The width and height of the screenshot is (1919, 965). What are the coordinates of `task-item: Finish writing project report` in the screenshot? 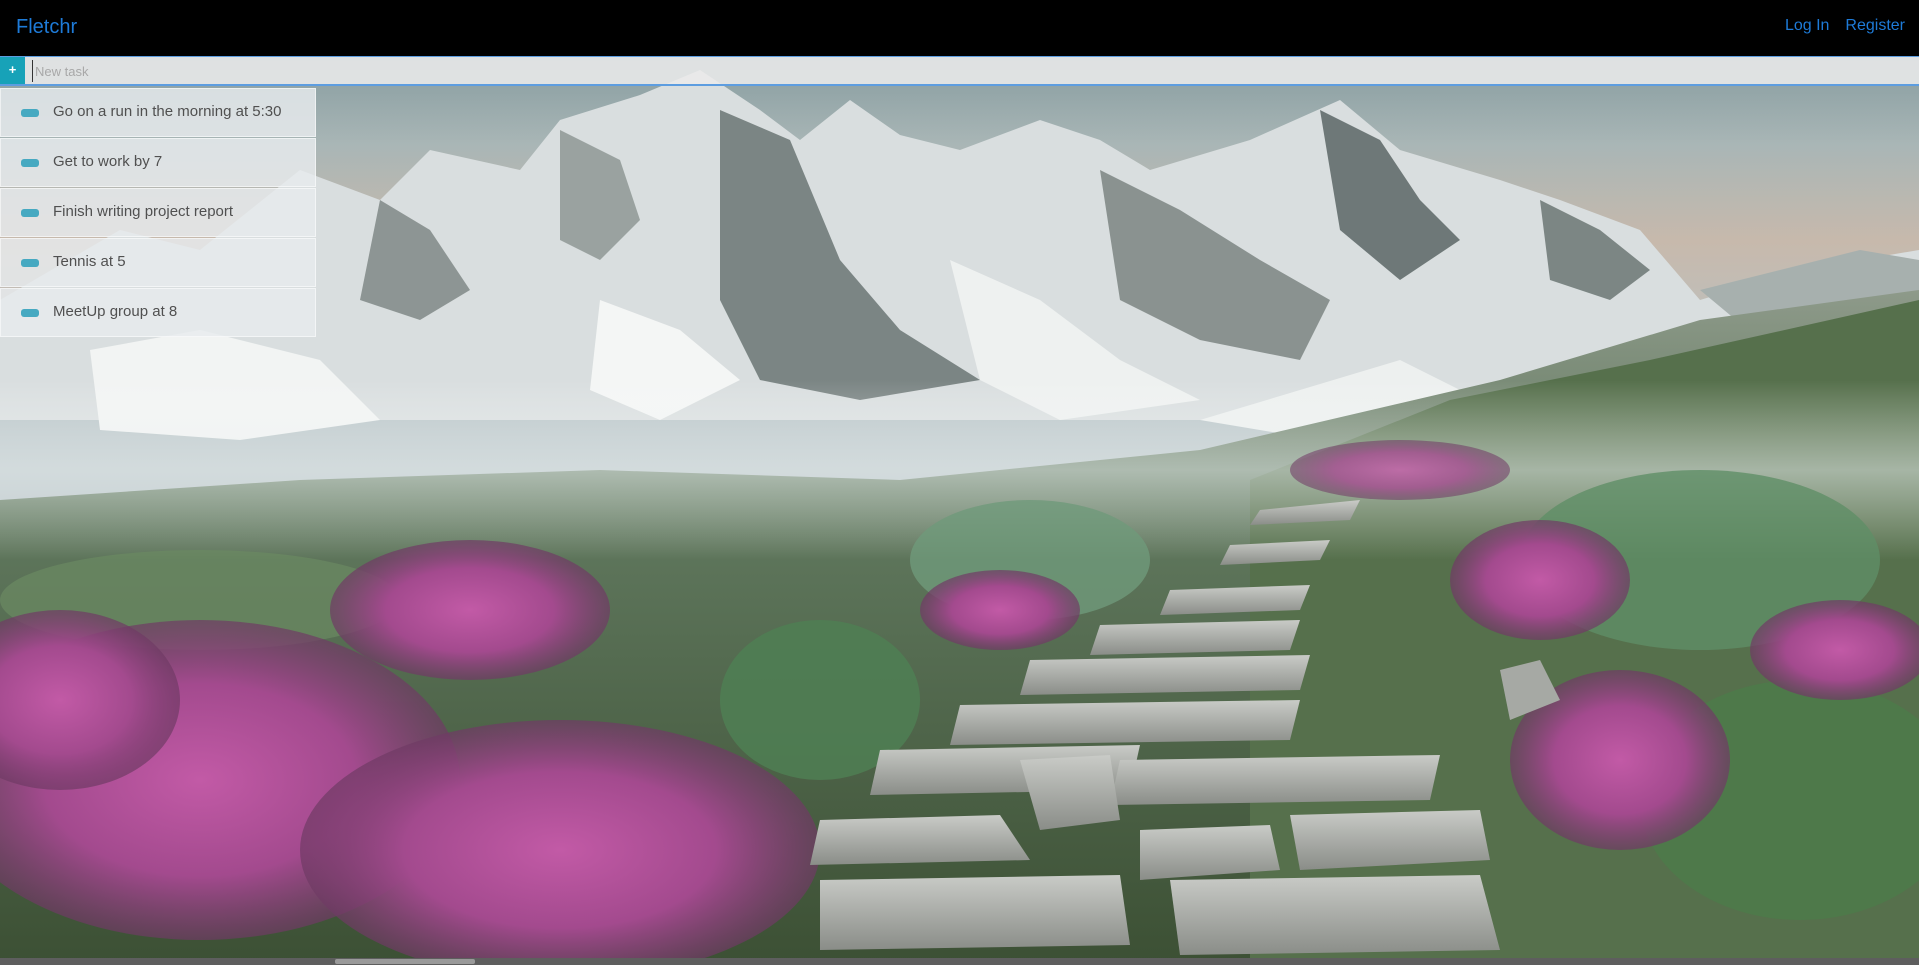 It's located at (158, 212).